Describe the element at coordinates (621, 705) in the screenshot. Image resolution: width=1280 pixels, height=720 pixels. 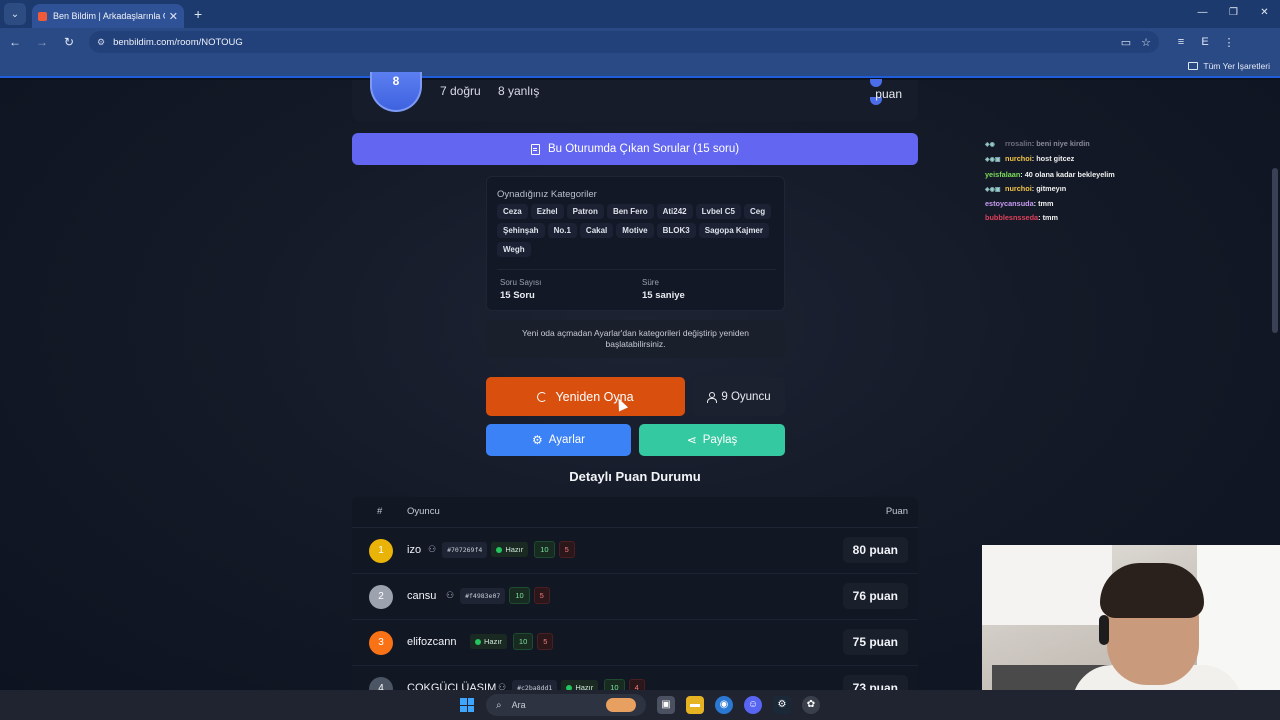
I see `search-highlight-icon` at that location.